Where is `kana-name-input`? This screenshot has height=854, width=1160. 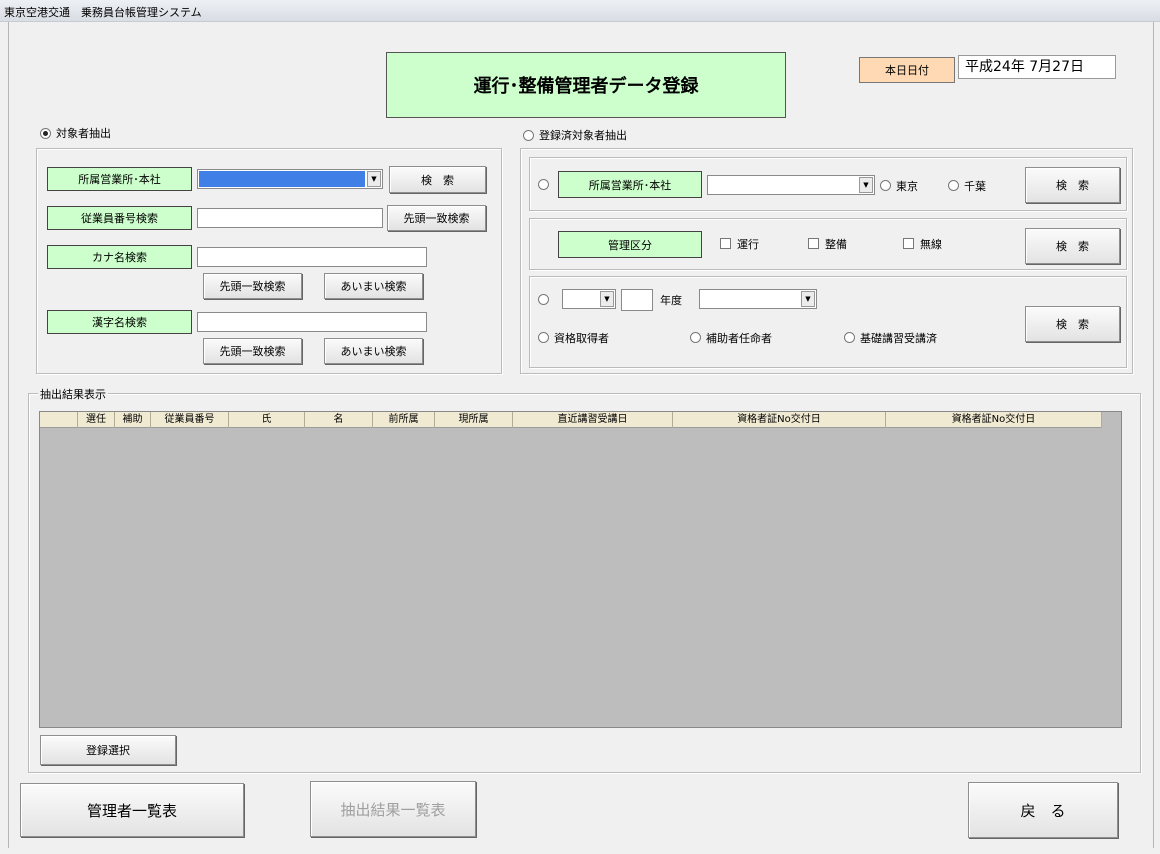
kana-name-input is located at coordinates (312, 257).